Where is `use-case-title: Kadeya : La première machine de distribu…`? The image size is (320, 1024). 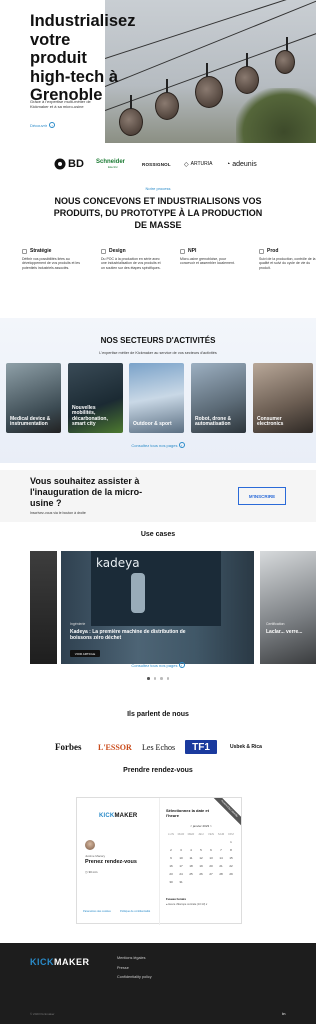 use-case-title: Kadeya : La première machine de distribu… is located at coordinates (128, 635).